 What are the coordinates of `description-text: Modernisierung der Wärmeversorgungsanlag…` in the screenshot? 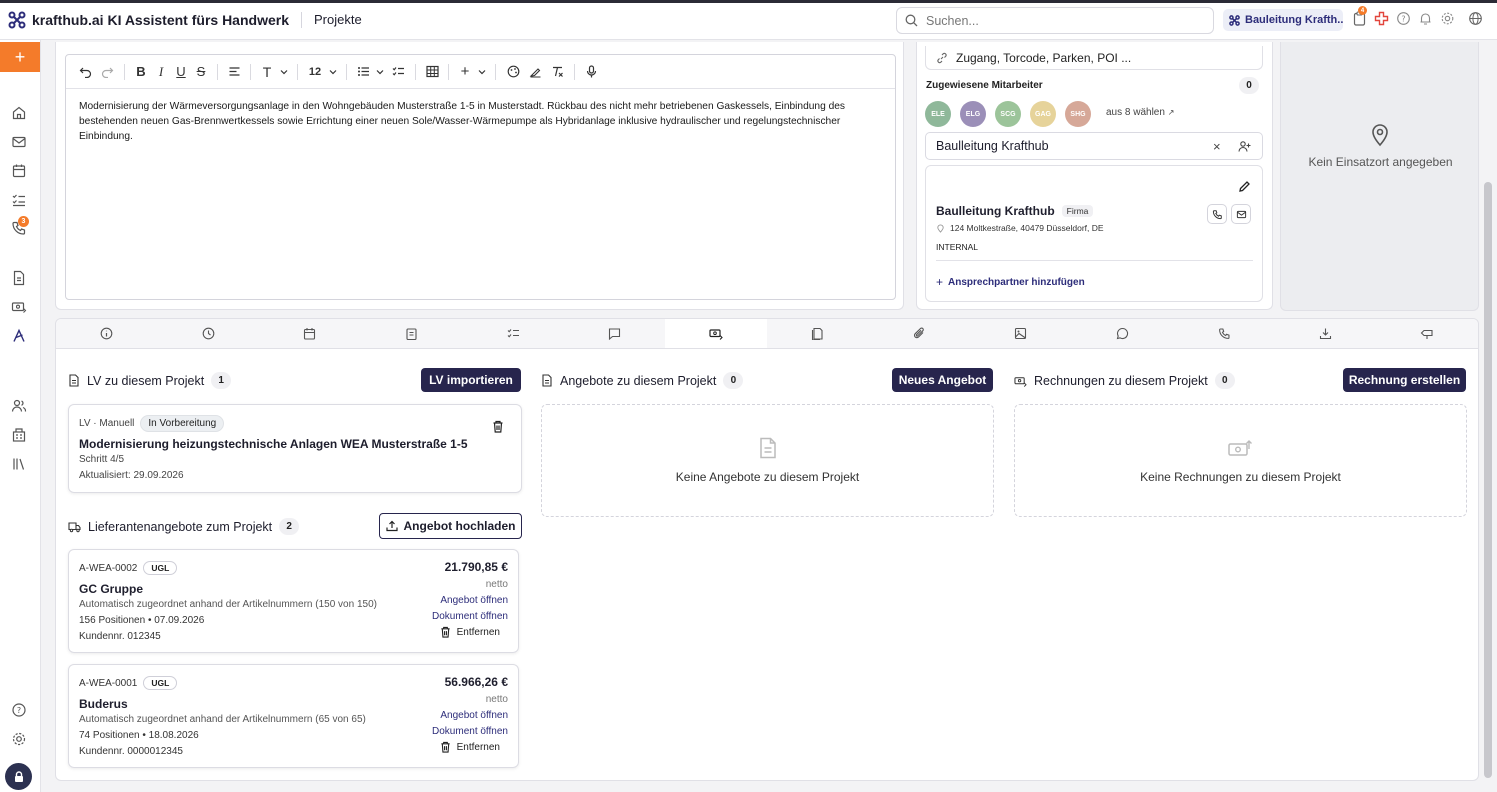 It's located at (480, 121).